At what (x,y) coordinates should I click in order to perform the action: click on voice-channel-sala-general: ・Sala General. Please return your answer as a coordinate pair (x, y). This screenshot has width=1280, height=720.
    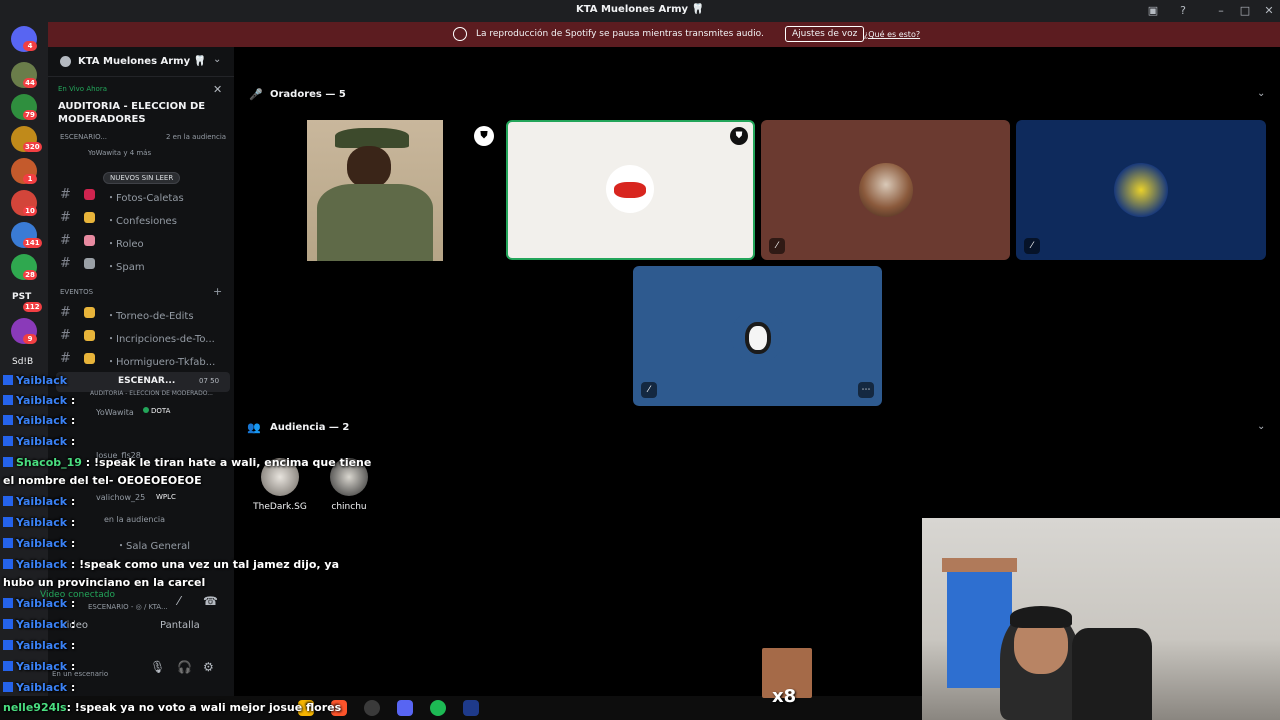
    Looking at the image, I should click on (153, 544).